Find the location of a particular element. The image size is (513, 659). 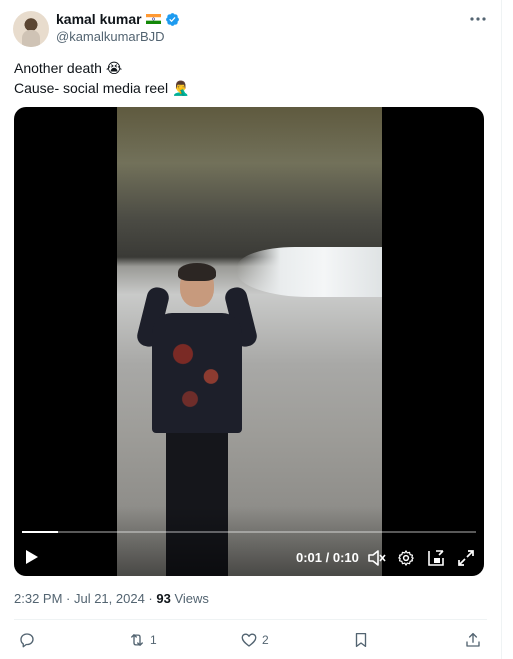

tweet-text-line-2: Cause- social media reel 🤦‍♂️ is located at coordinates (102, 88).